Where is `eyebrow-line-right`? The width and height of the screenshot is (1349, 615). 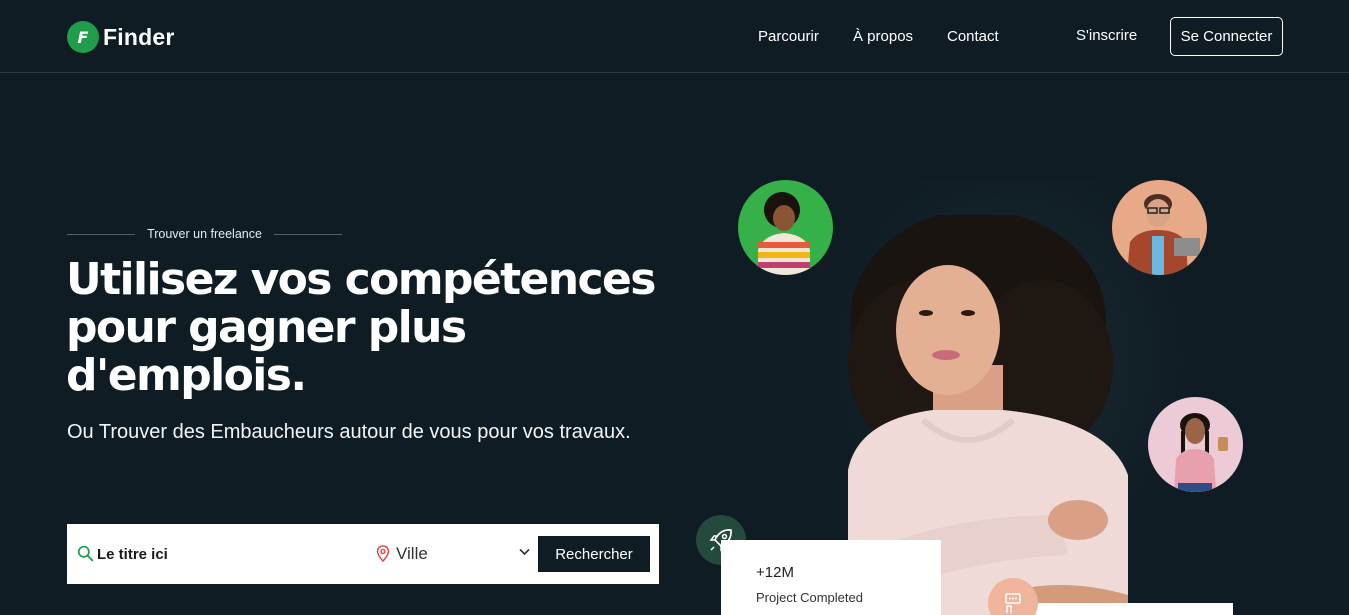 eyebrow-line-right is located at coordinates (307, 234).